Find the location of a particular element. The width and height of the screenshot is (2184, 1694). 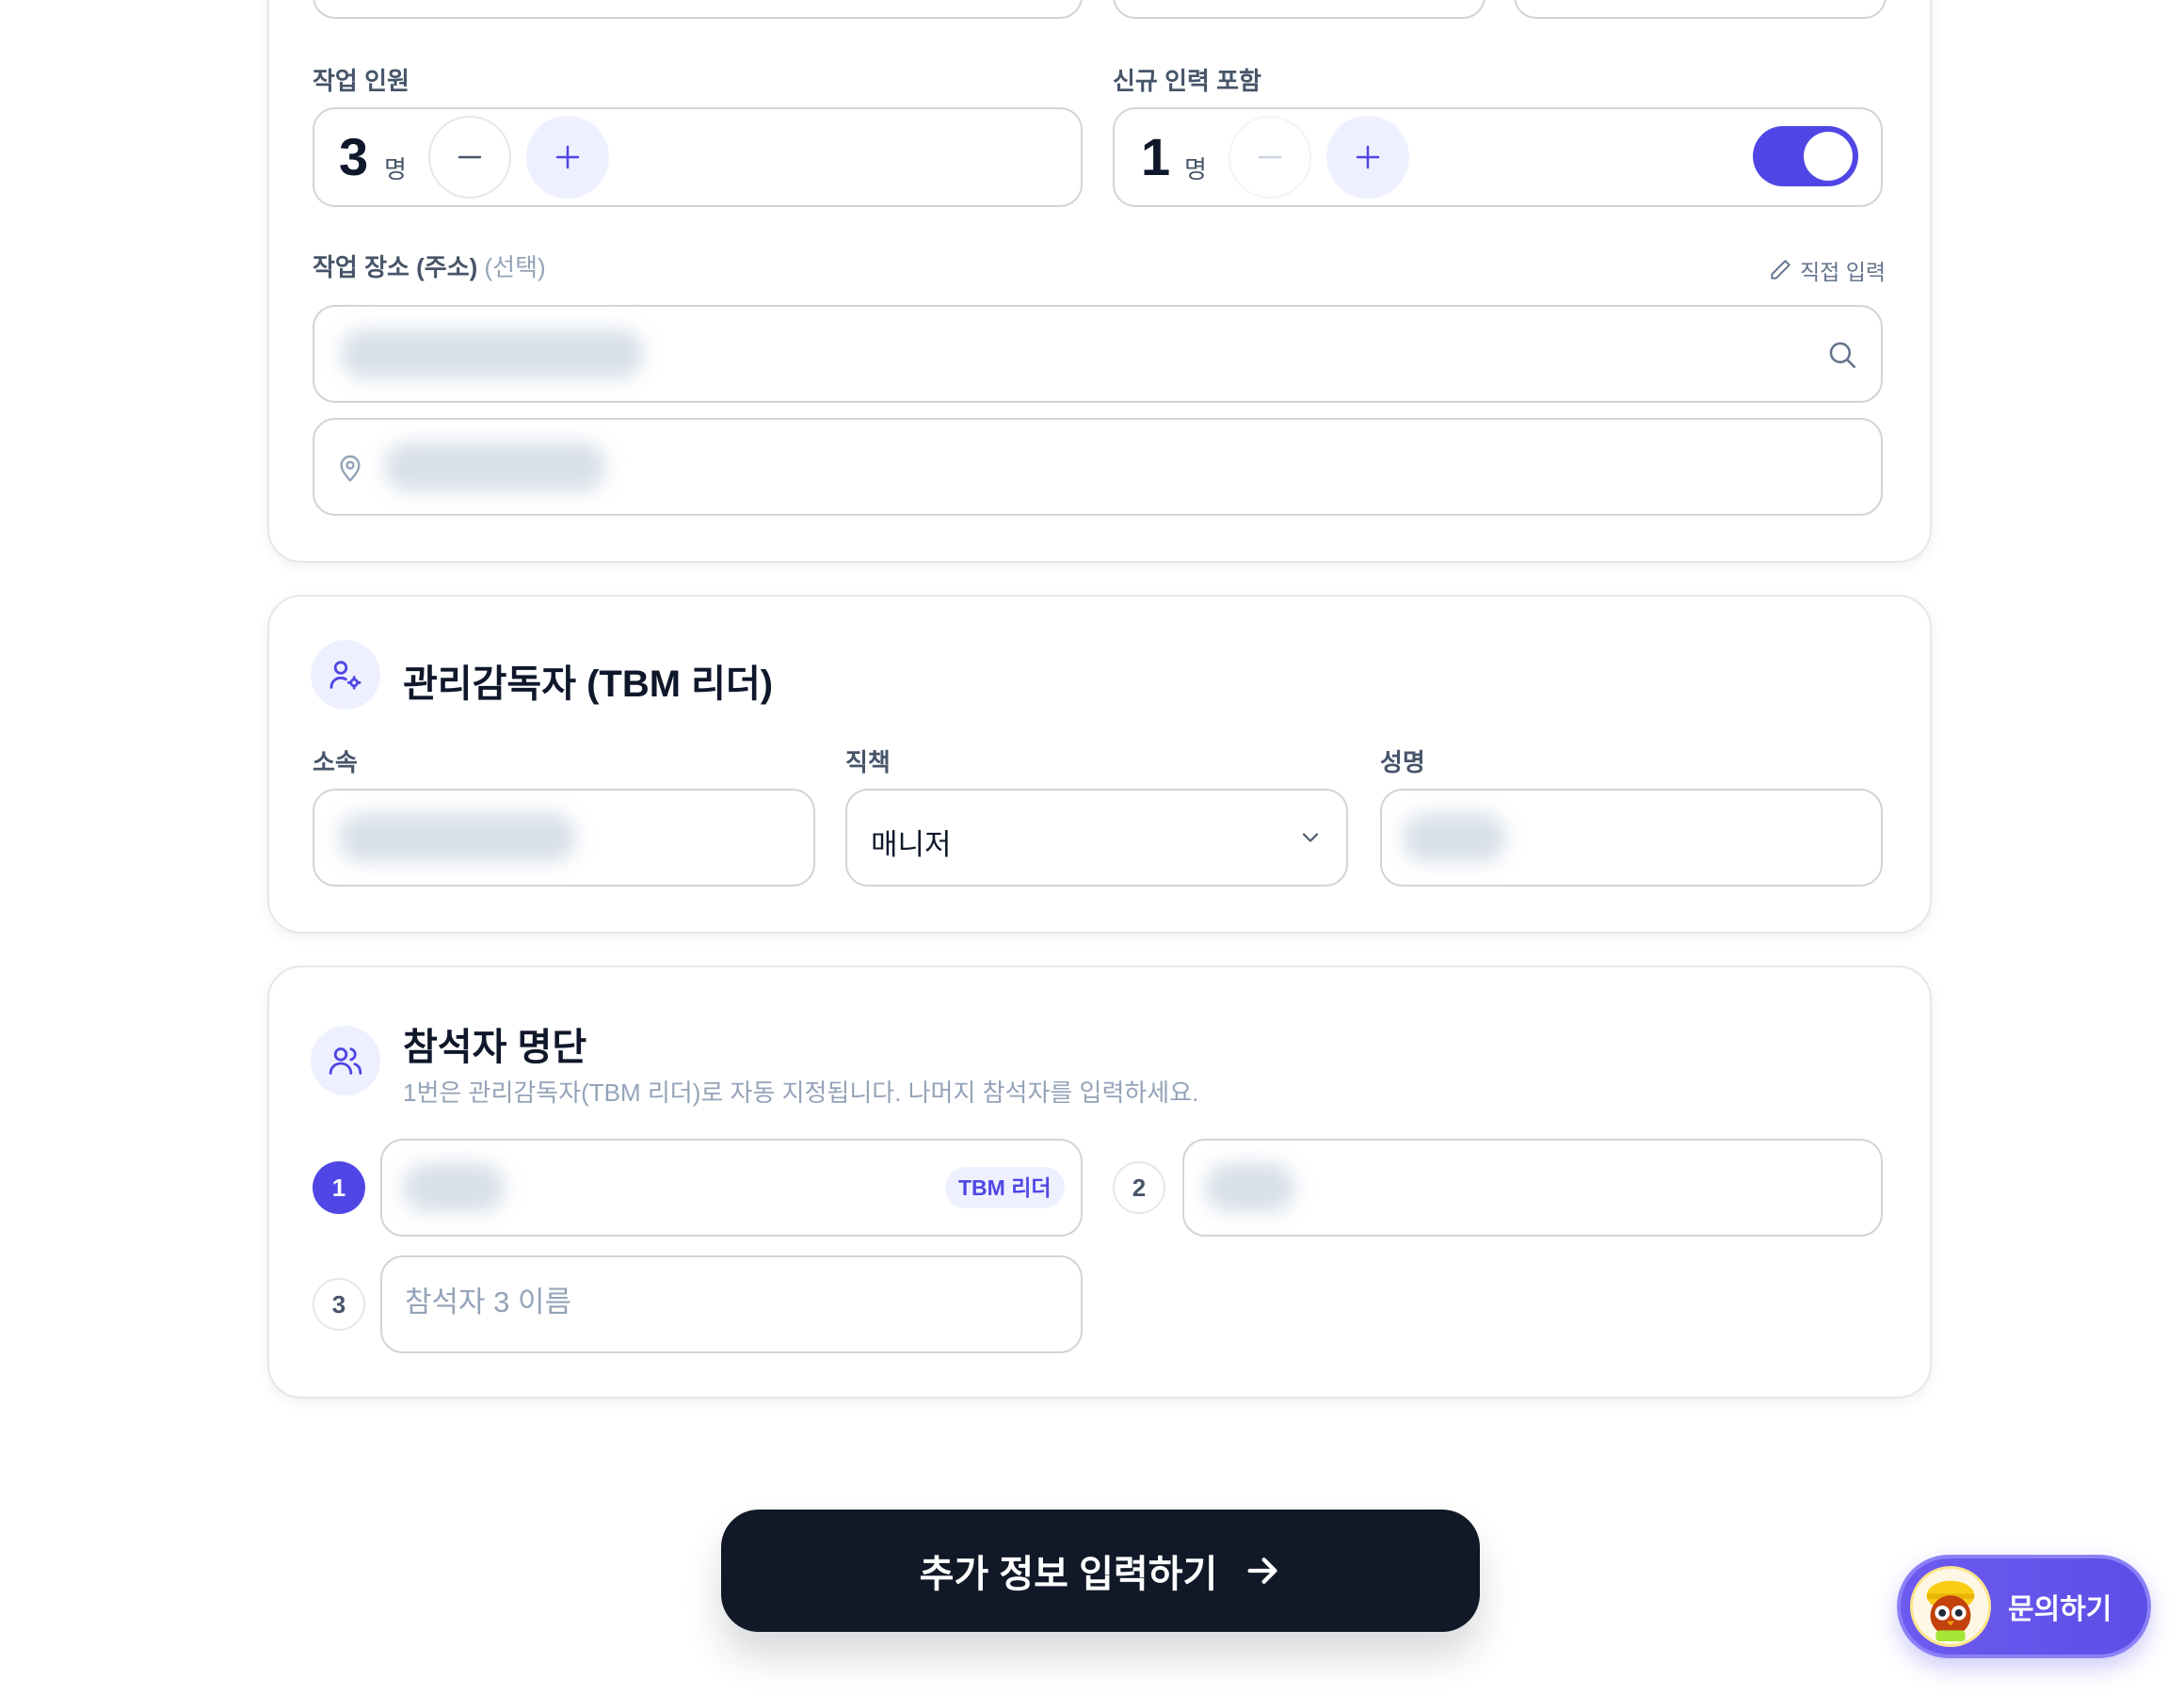

new-workers-label: 신규 인력 포함 is located at coordinates (1187, 81).